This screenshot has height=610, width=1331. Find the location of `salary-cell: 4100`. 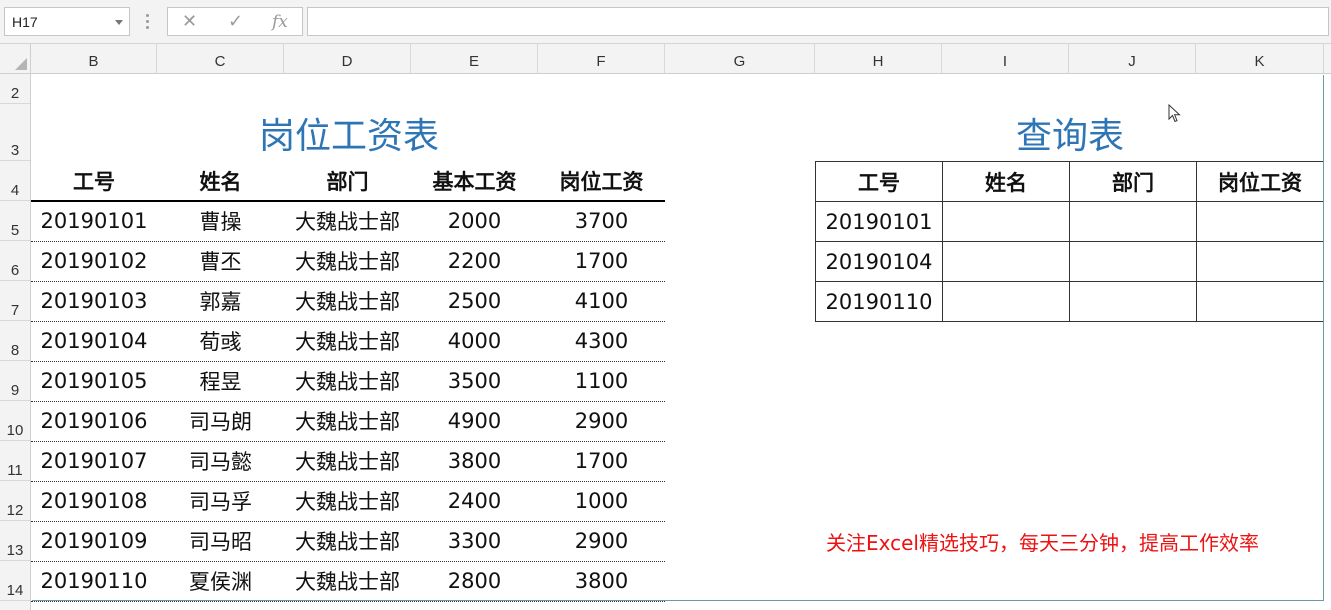

salary-cell: 4100 is located at coordinates (601, 301).